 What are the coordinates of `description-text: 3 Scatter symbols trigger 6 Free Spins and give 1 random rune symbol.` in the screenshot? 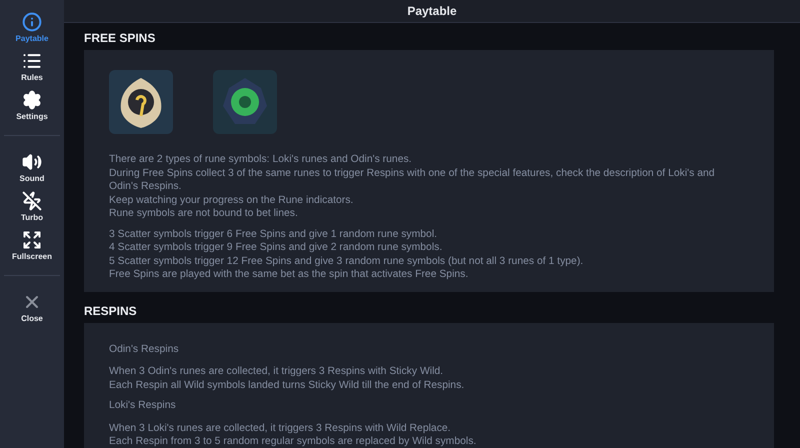 It's located at (273, 234).